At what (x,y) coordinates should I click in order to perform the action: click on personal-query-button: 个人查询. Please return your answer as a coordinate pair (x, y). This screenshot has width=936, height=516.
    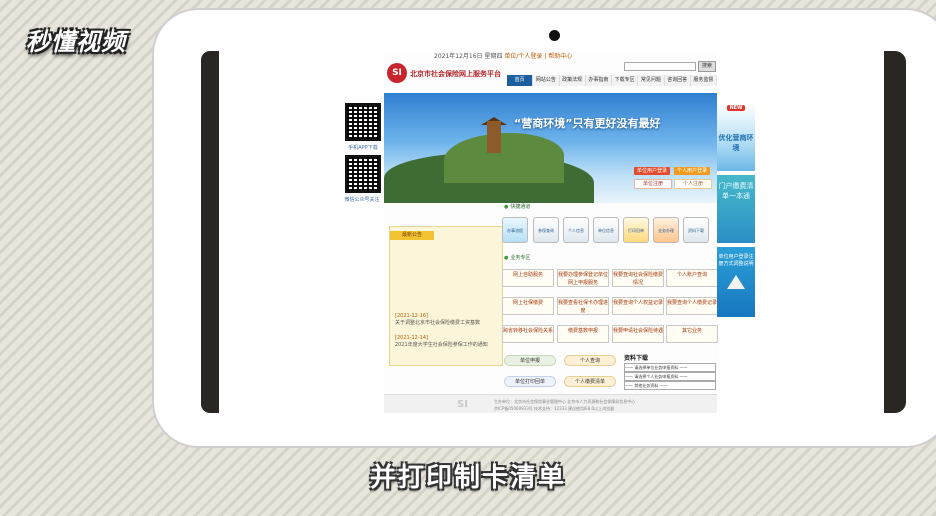
    Looking at the image, I should click on (590, 360).